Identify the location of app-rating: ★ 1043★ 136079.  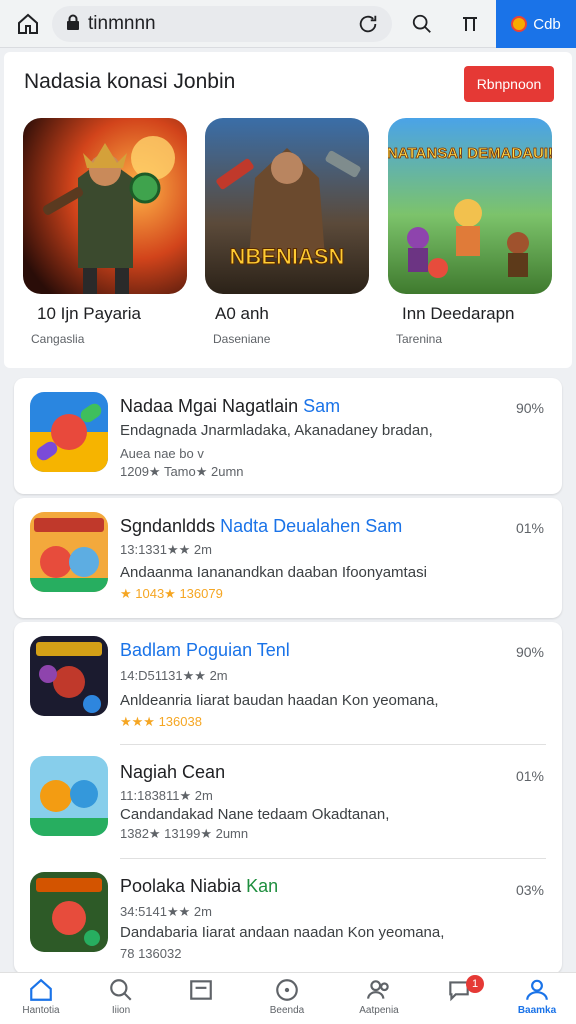
(171, 593).